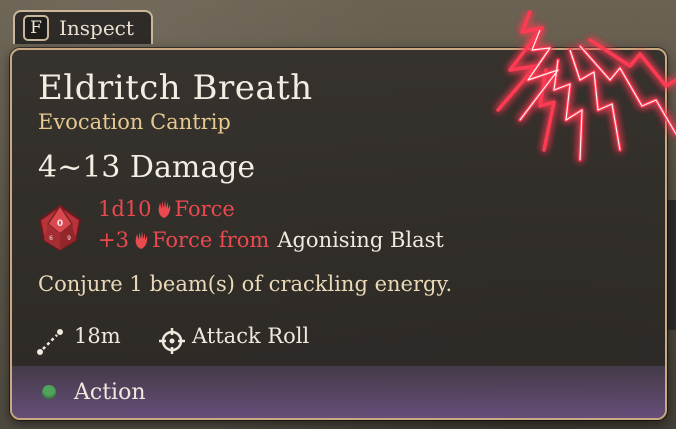 This screenshot has height=429, width=676. What do you see at coordinates (251, 336) in the screenshot?
I see `roll-type: Attack Roll` at bounding box center [251, 336].